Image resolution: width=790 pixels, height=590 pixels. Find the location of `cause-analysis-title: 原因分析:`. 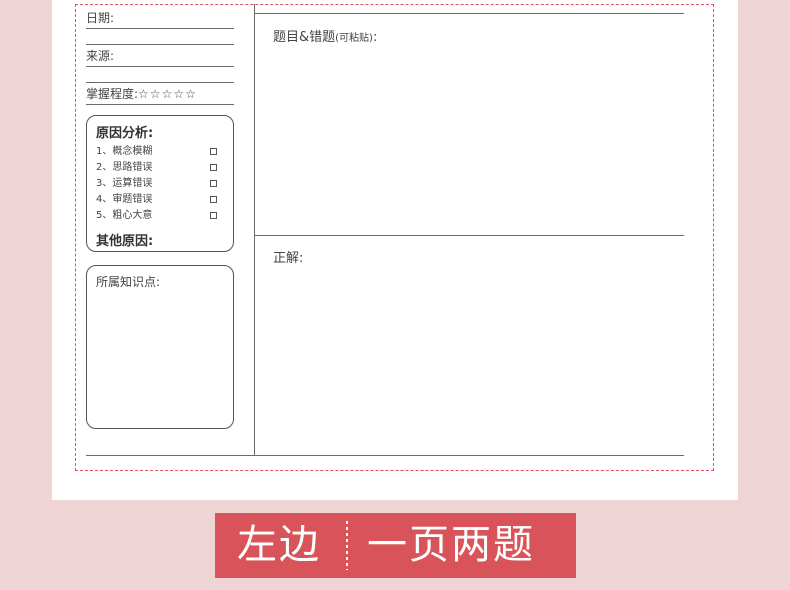

cause-analysis-title: 原因分析: is located at coordinates (125, 133).